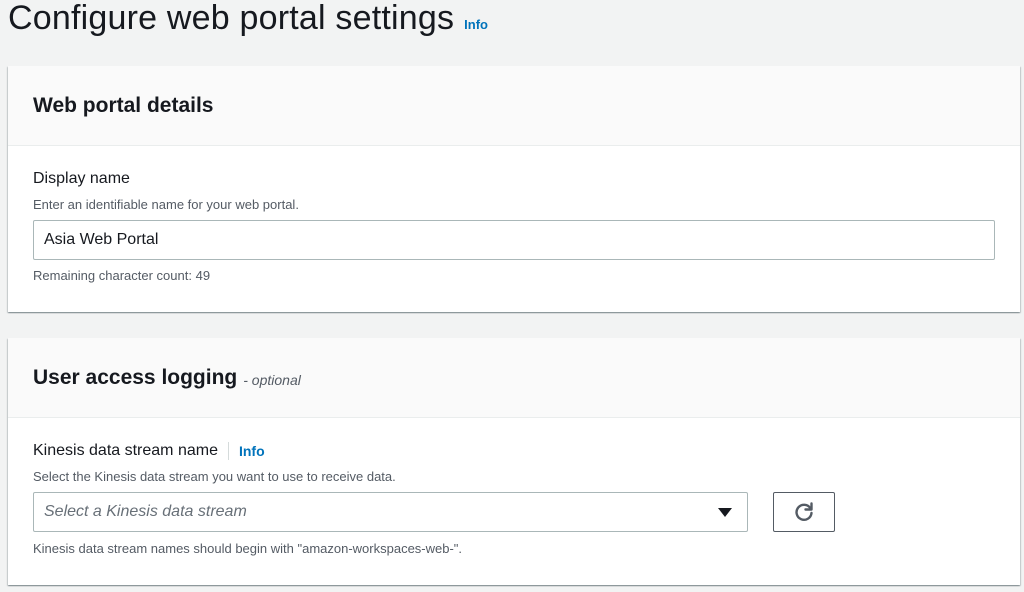 The width and height of the screenshot is (1024, 592). What do you see at coordinates (725, 512) in the screenshot?
I see `caret-down-icon` at bounding box center [725, 512].